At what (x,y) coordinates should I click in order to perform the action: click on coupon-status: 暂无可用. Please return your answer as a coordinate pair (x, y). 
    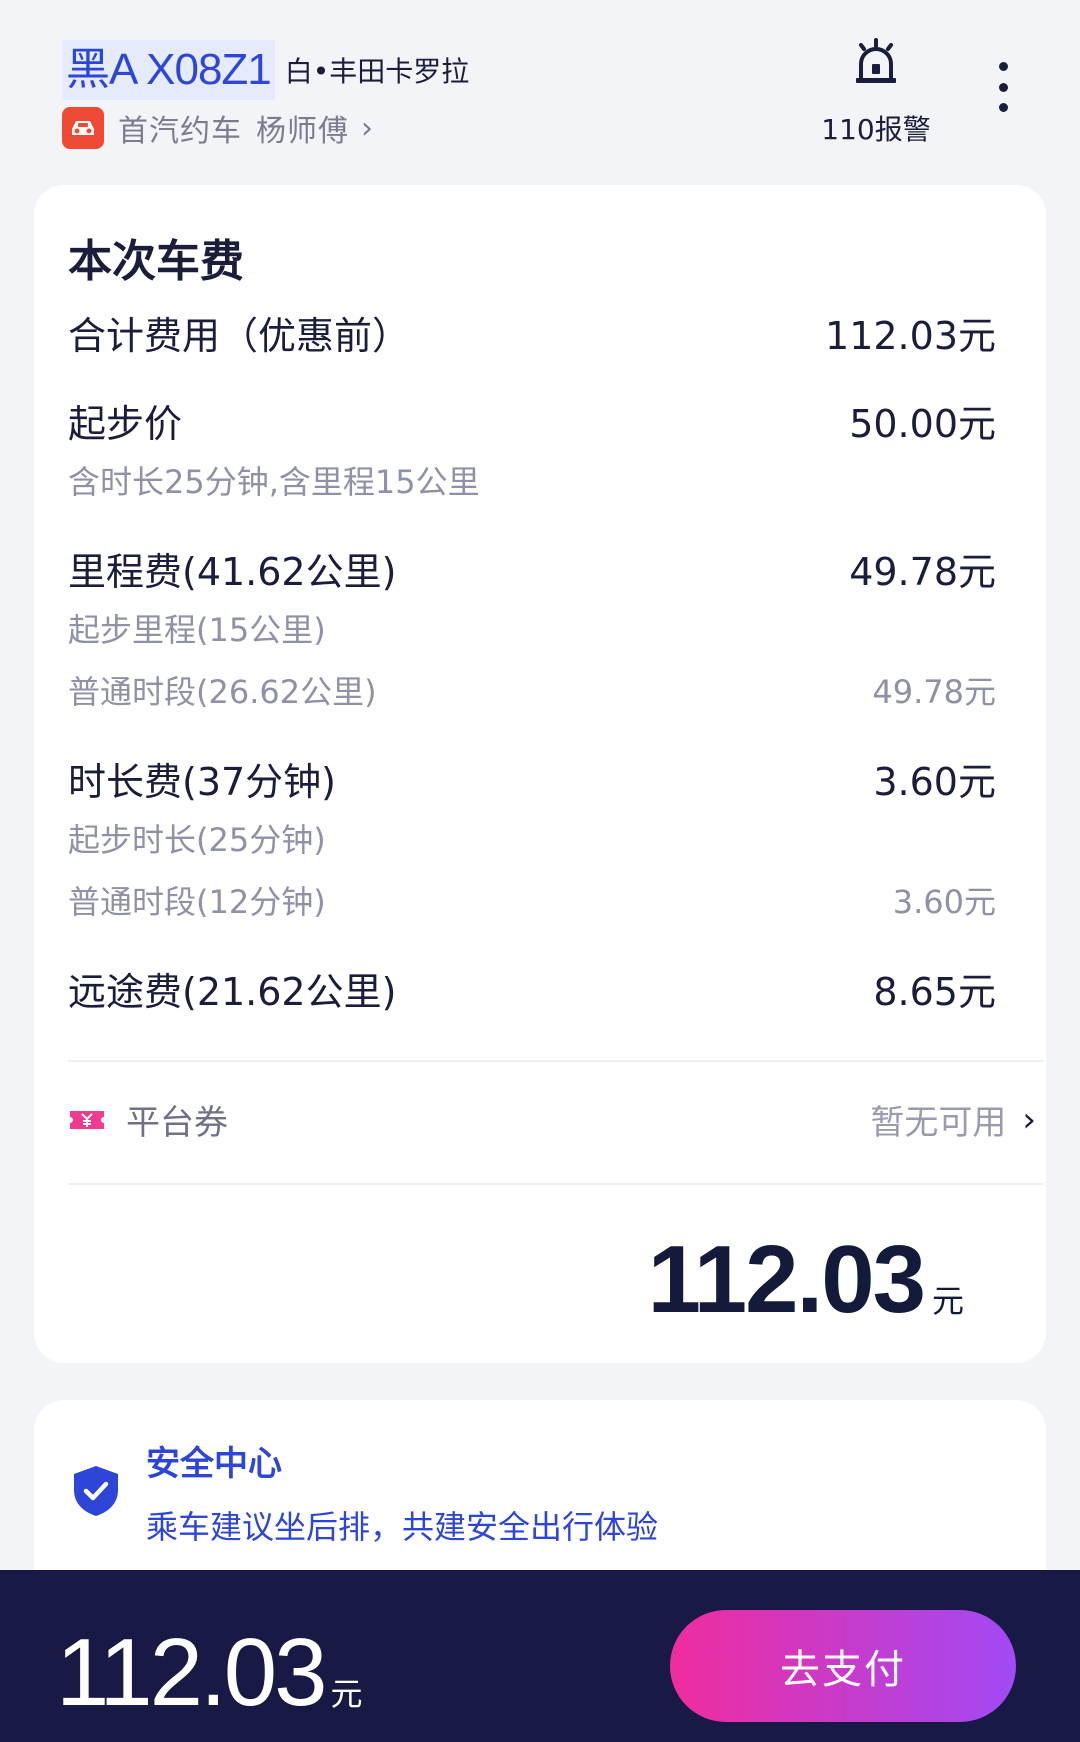
    Looking at the image, I should click on (938, 1123).